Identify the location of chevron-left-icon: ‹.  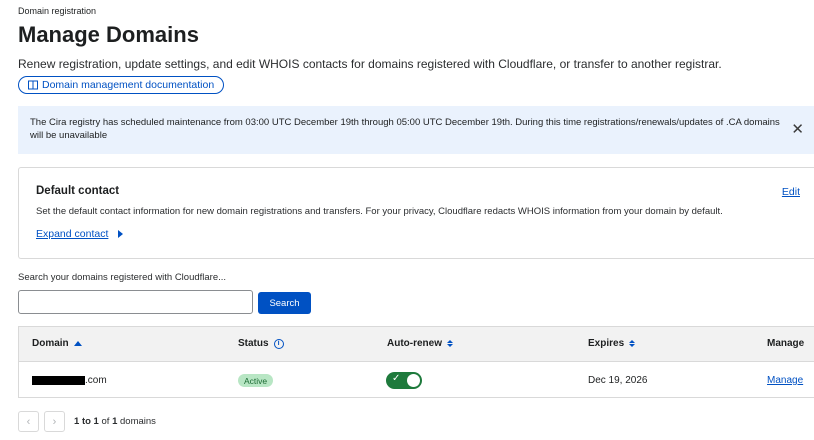
(28, 421).